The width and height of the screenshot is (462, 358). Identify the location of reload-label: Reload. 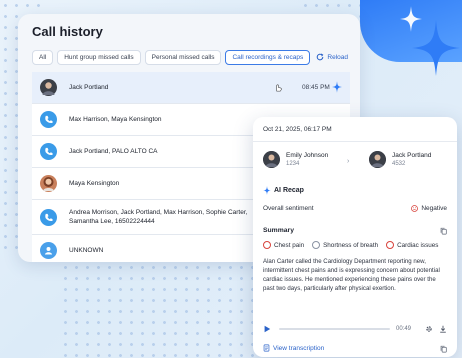
(337, 57).